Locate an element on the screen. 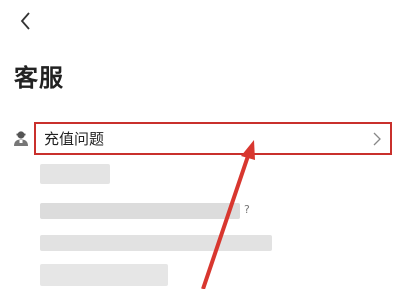 The height and width of the screenshot is (289, 400). page-title: 客服 is located at coordinates (39, 78).